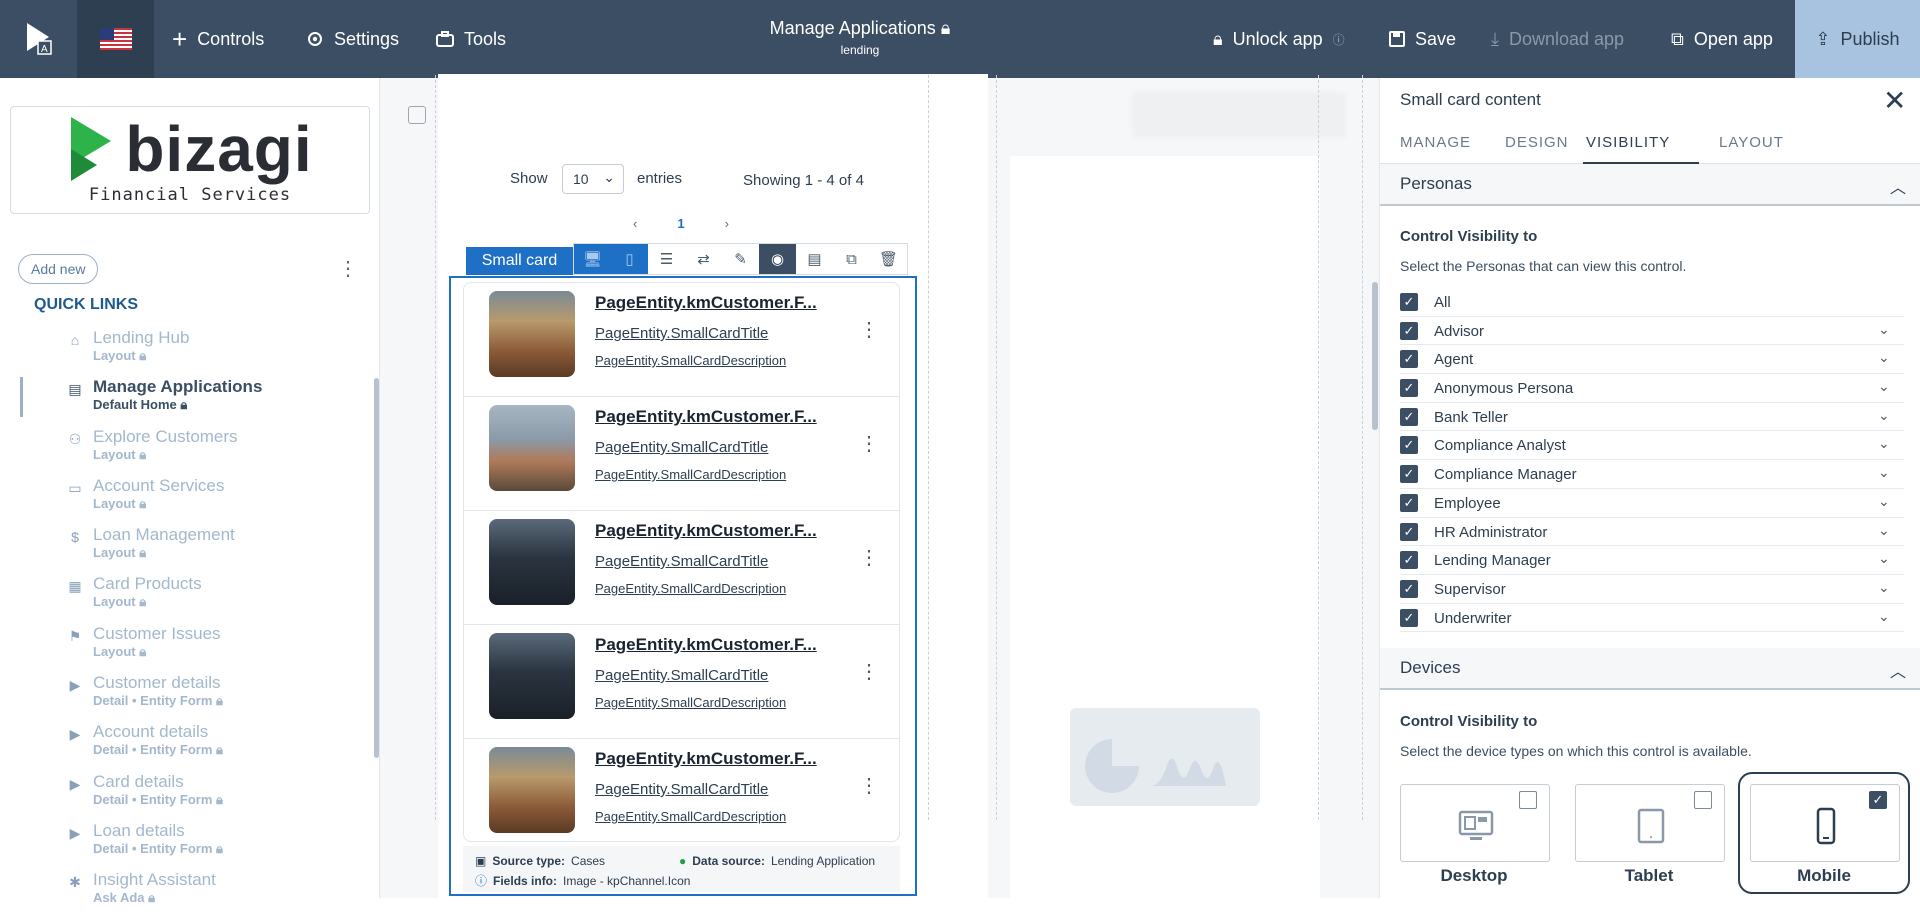  What do you see at coordinates (1422, 39) in the screenshot?
I see `save-button: Save` at bounding box center [1422, 39].